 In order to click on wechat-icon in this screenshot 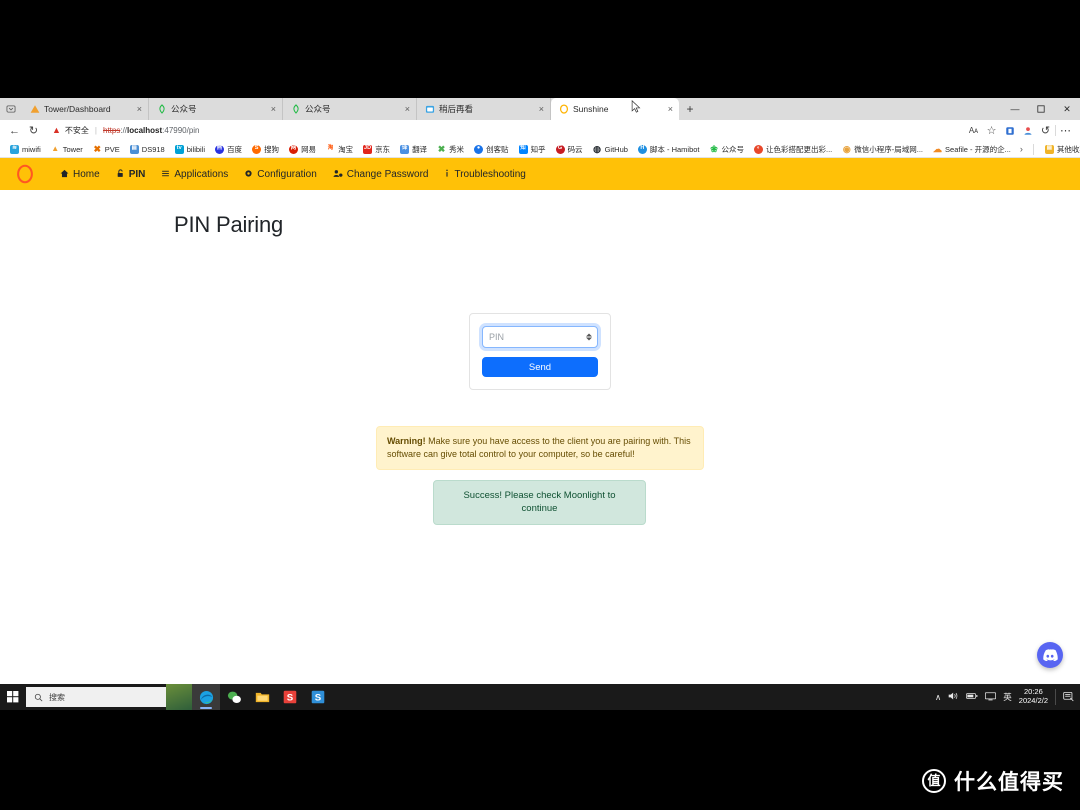, I will do `click(234, 697)`.